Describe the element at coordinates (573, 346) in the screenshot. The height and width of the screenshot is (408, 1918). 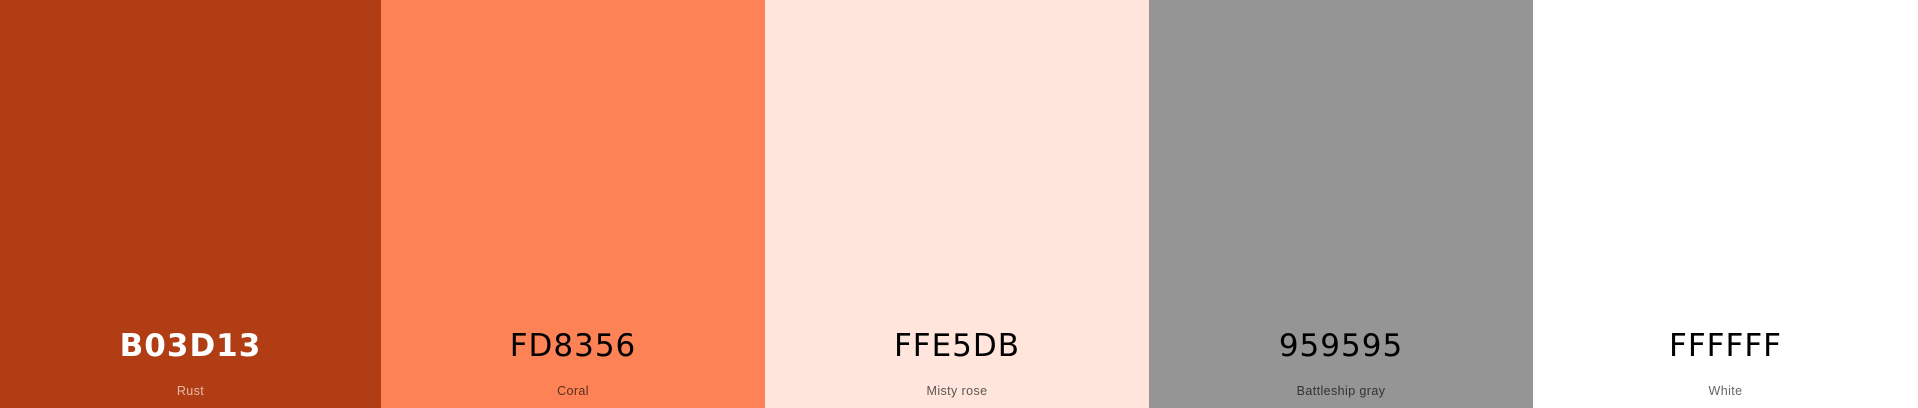
I see `hex-code: FD8356` at that location.